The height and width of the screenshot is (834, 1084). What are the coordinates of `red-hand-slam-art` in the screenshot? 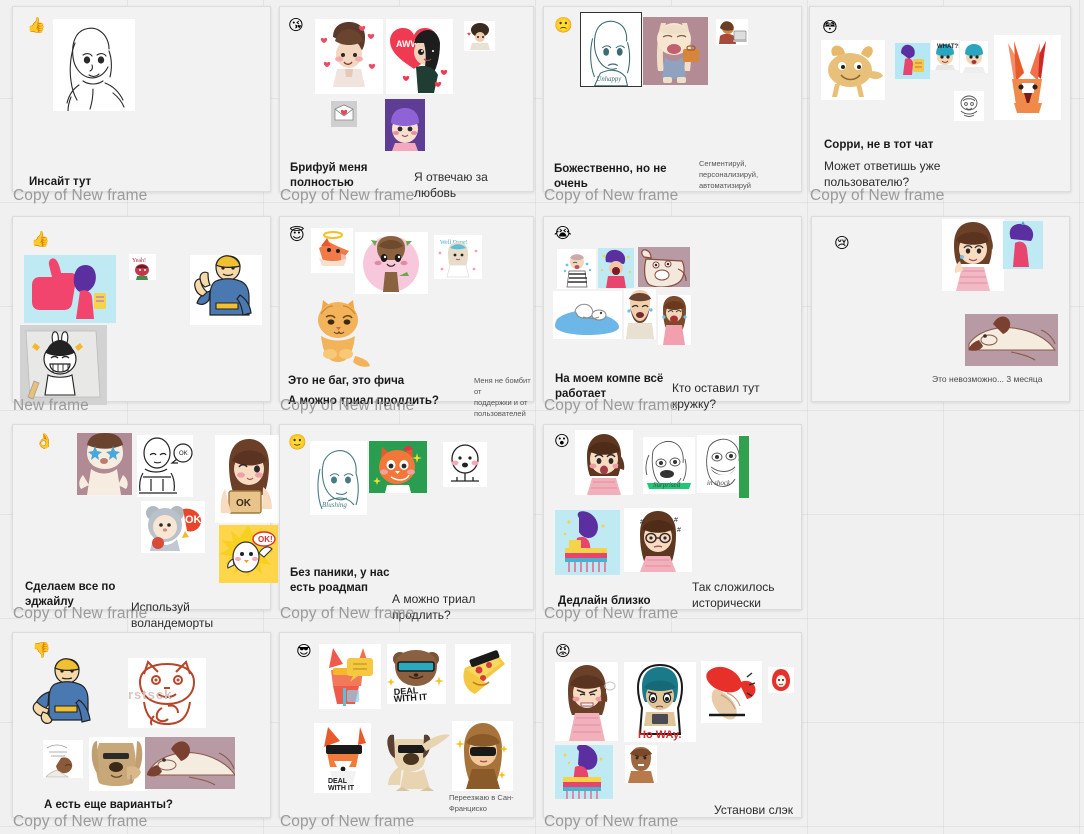 It's located at (731, 693).